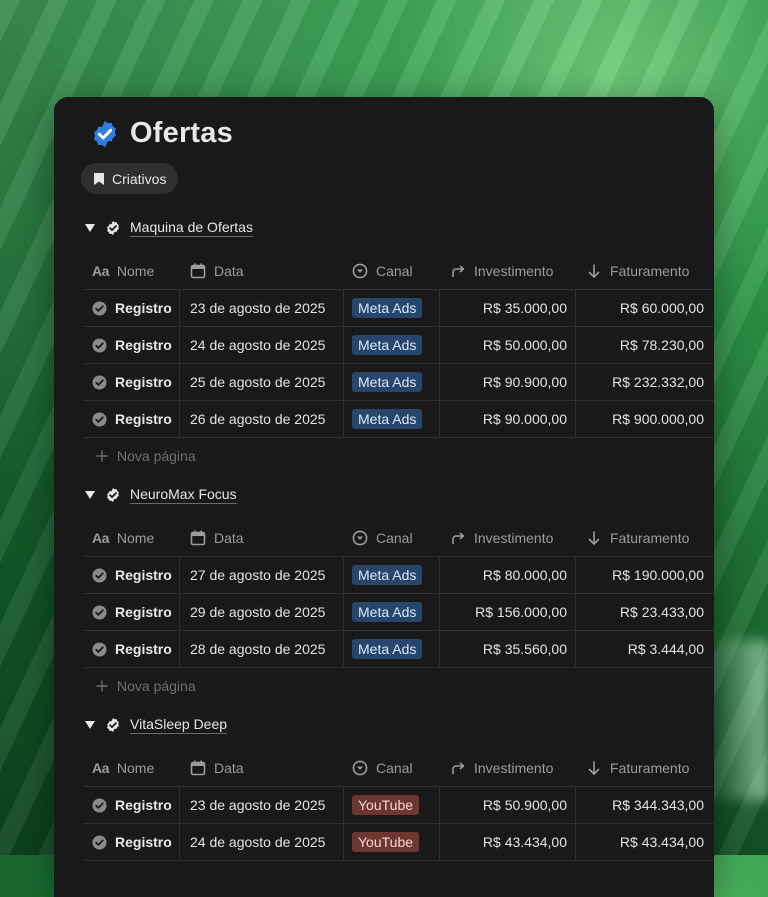  Describe the element at coordinates (360, 271) in the screenshot. I see `select-type-icon` at that location.